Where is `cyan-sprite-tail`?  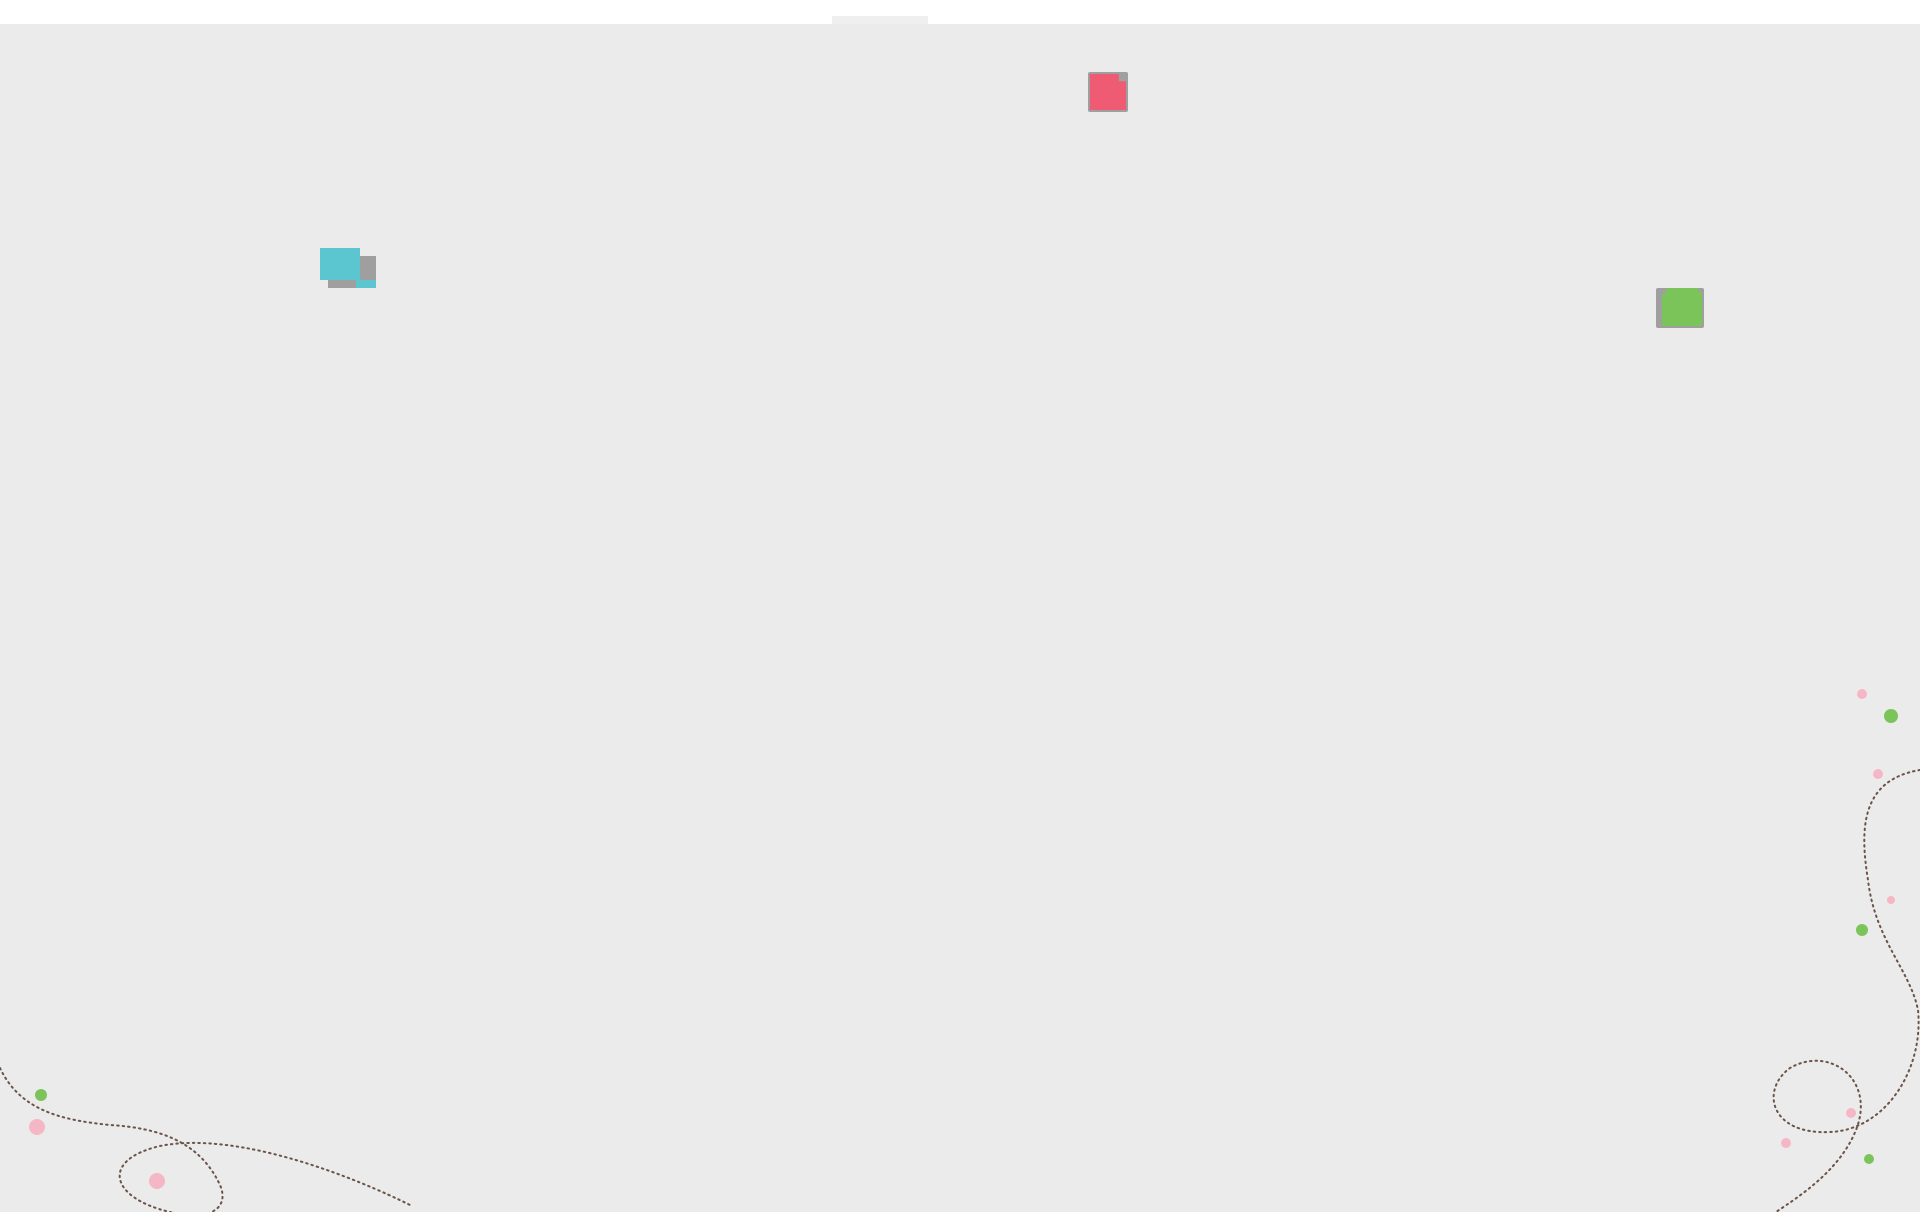
cyan-sprite-tail is located at coordinates (366, 284).